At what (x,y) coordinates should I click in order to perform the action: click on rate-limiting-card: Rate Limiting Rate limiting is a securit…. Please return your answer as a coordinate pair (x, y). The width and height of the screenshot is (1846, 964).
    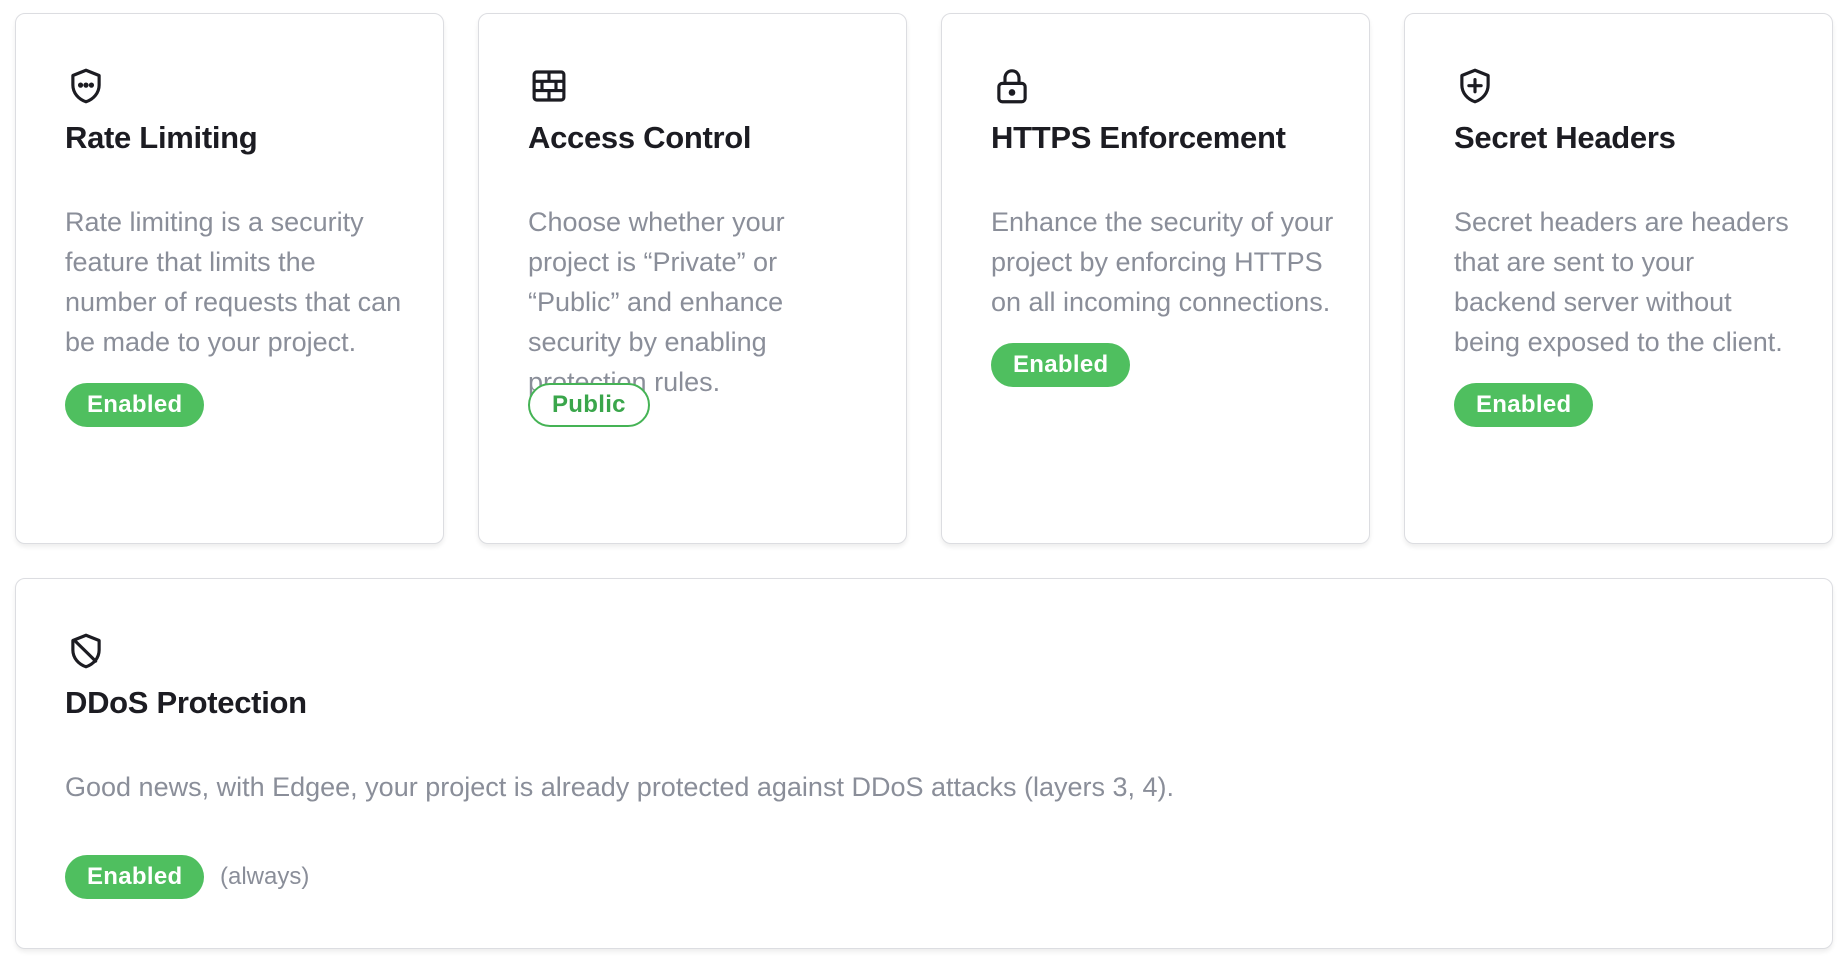
    Looking at the image, I should click on (229, 278).